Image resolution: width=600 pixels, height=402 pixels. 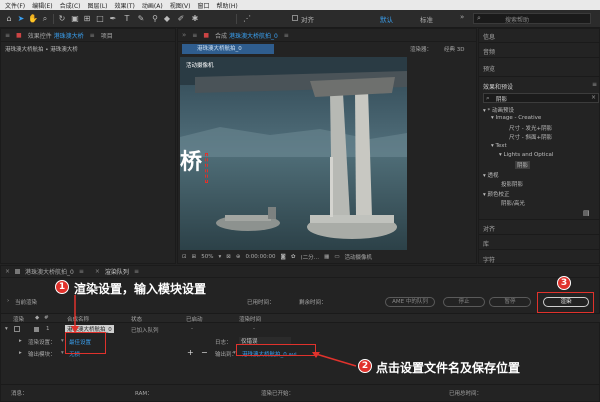 What do you see at coordinates (117, 271) in the screenshot?
I see `render-queue-tab: 渲染队列` at bounding box center [117, 271].